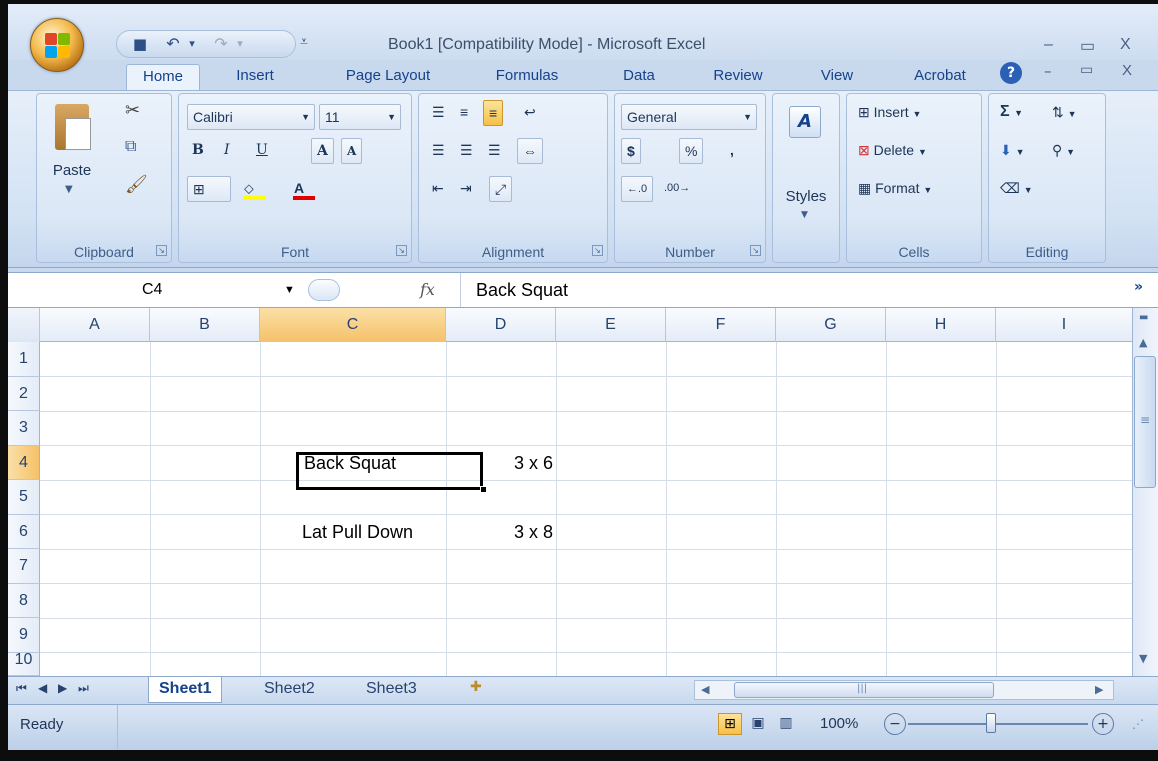 This screenshot has height=761, width=1158. What do you see at coordinates (732, 151) in the screenshot?
I see `comma-button: ,` at bounding box center [732, 151].